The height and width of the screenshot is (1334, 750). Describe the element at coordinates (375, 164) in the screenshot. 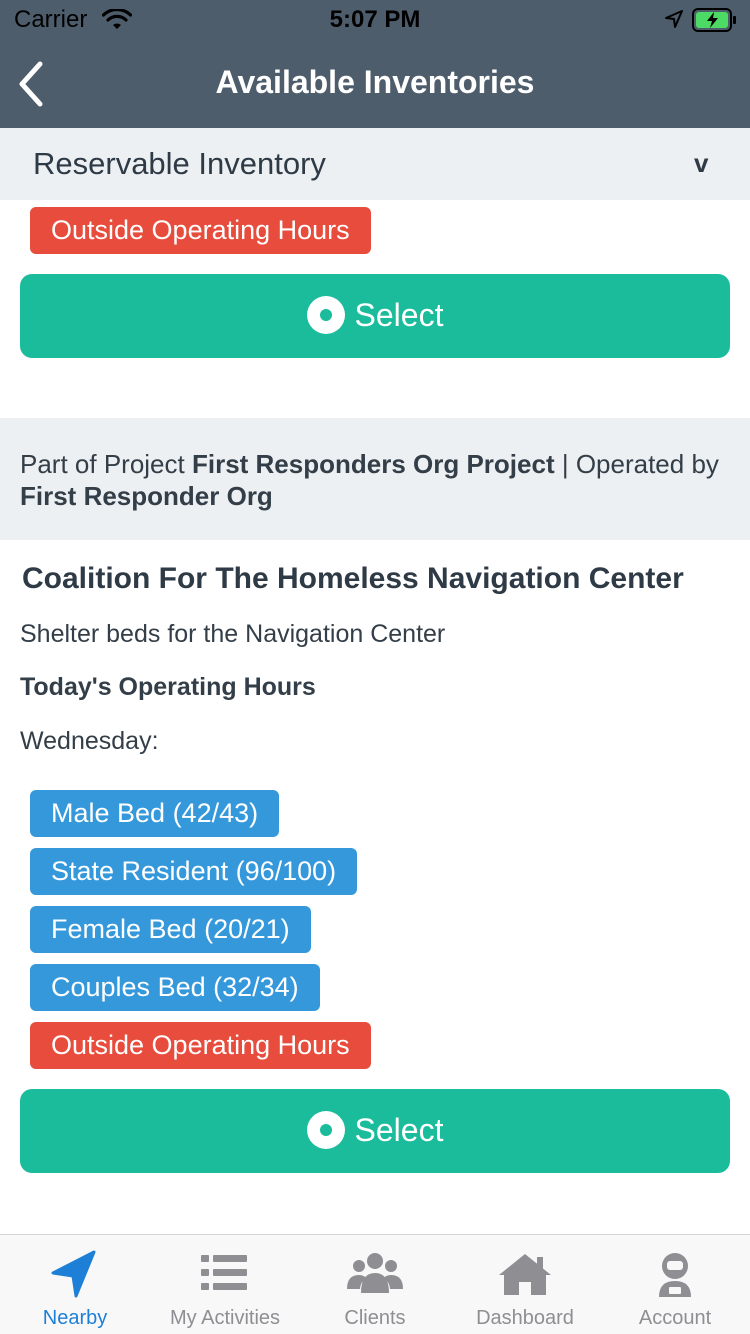

I see `inventory-type-dropdown: Reservable Inventory v` at that location.